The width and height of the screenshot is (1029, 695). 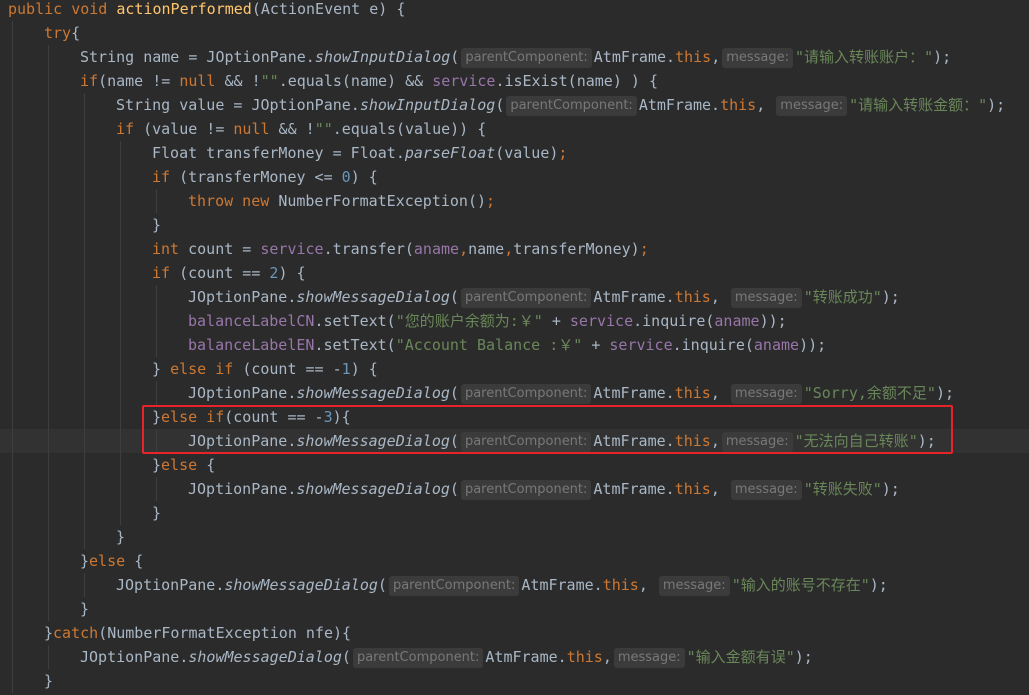 What do you see at coordinates (486, 249) in the screenshot?
I see `code-token: name` at bounding box center [486, 249].